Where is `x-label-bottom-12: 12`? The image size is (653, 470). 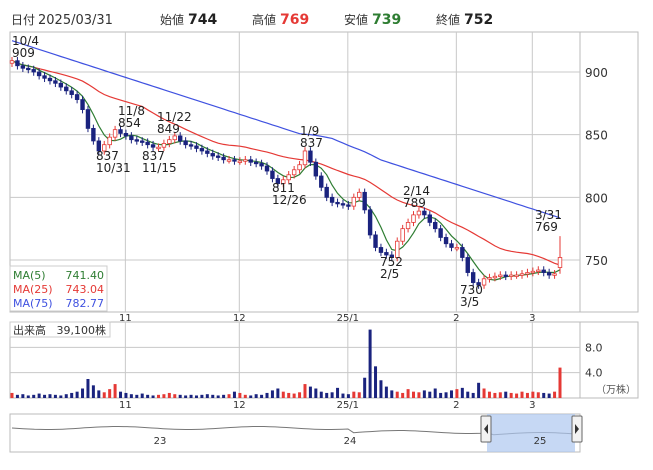 x-label-bottom-12: 12 is located at coordinates (239, 405).